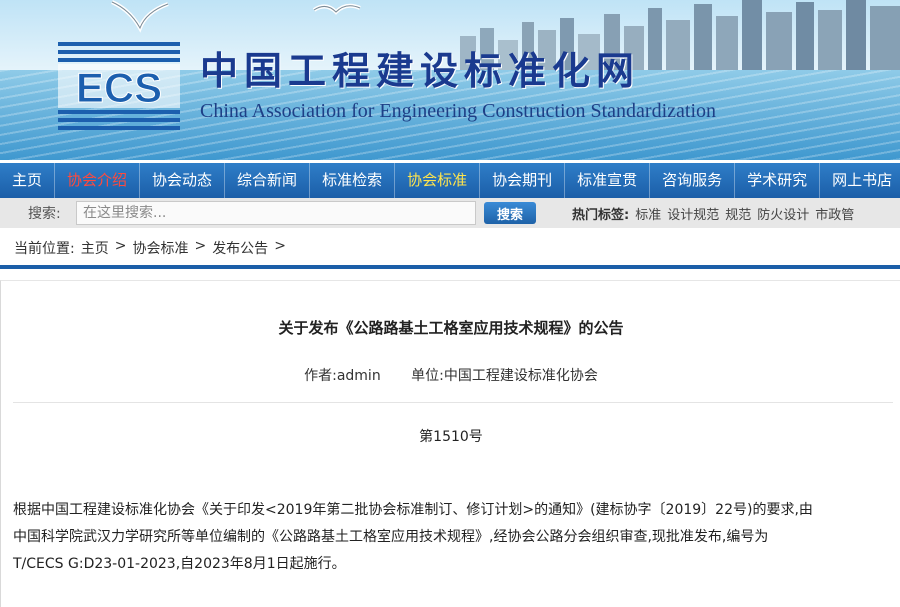 The image size is (900, 607). I want to click on site-title: 中国工程建设标准化网, so click(420, 70).